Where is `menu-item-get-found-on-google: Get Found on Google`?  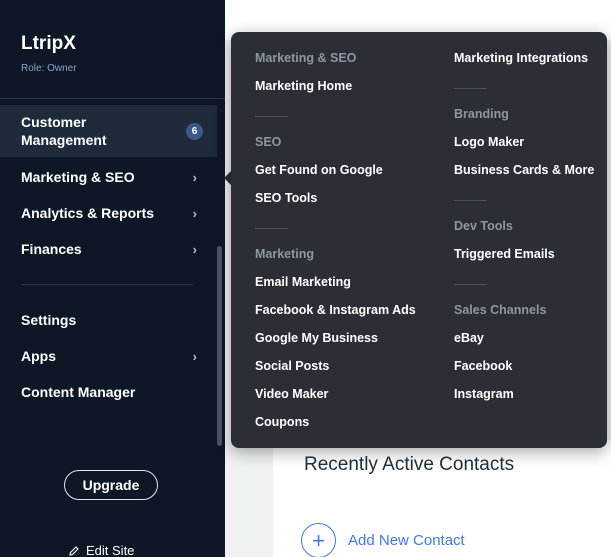
menu-item-get-found-on-google: Get Found on Google is located at coordinates (319, 170).